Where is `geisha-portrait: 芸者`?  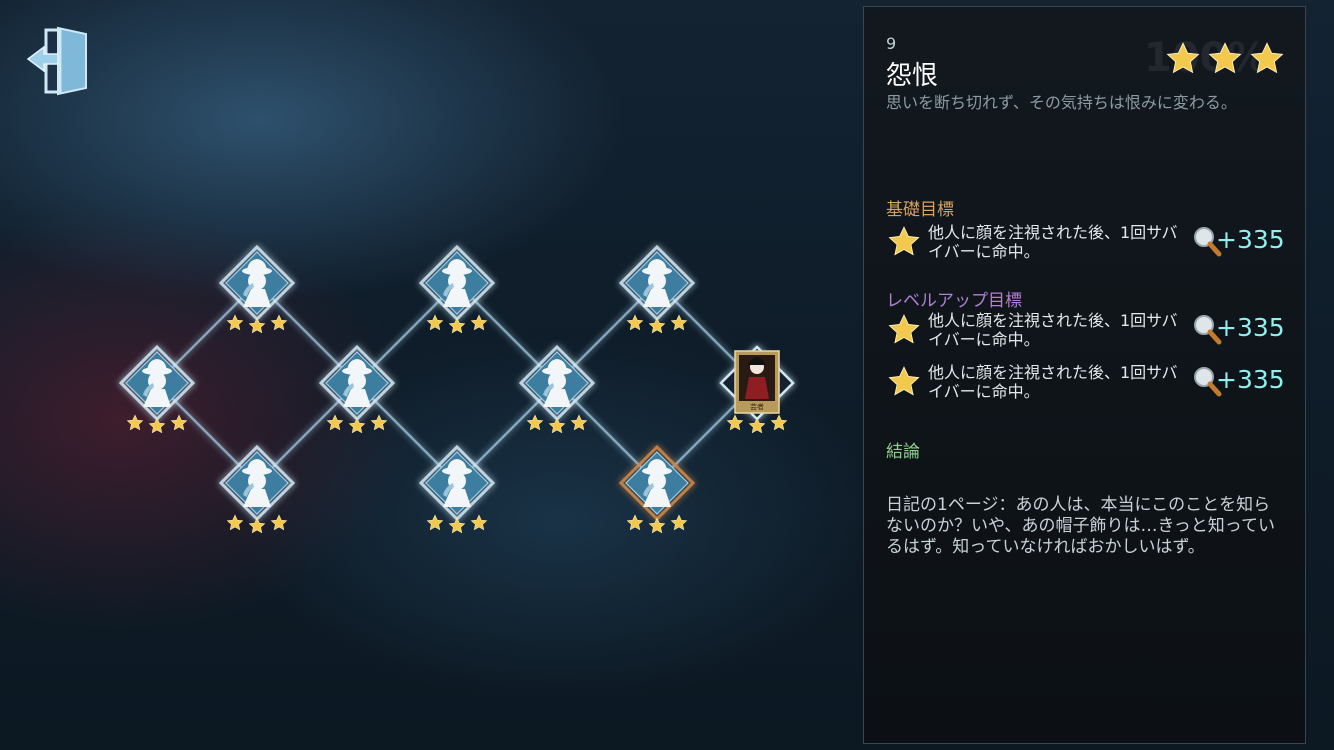 geisha-portrait: 芸者 is located at coordinates (757, 382).